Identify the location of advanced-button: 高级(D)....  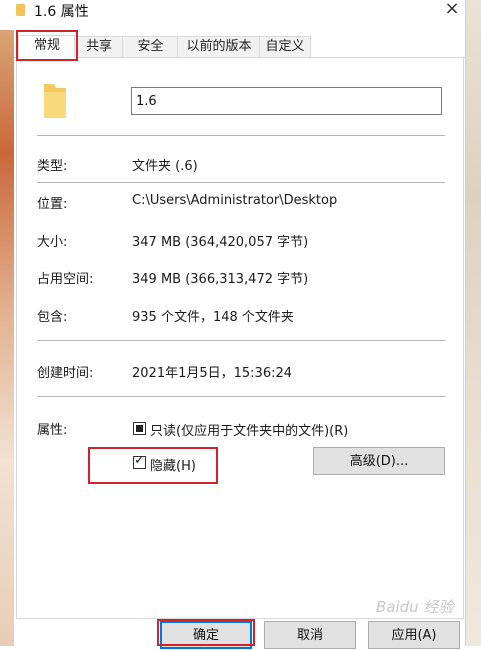
(379, 461).